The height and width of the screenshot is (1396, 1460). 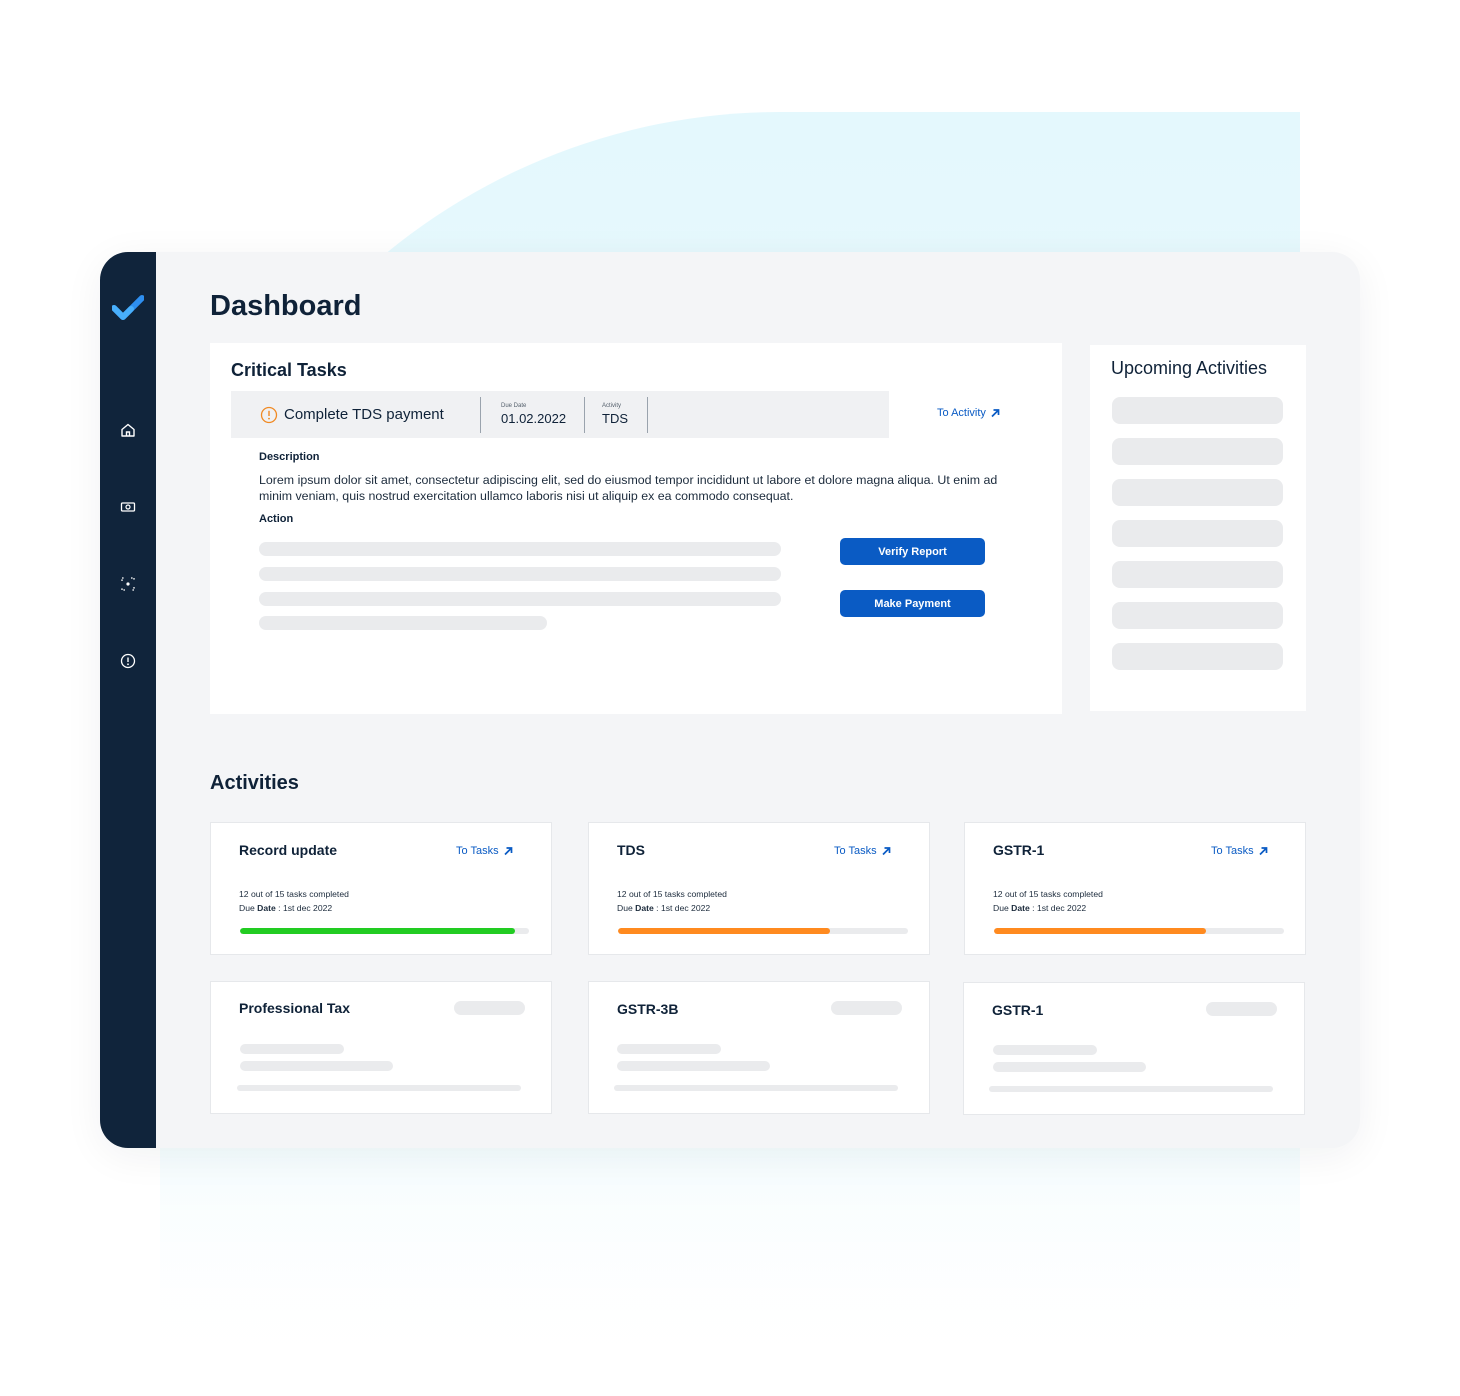 I want to click on focus-icon, so click(x=128, y=584).